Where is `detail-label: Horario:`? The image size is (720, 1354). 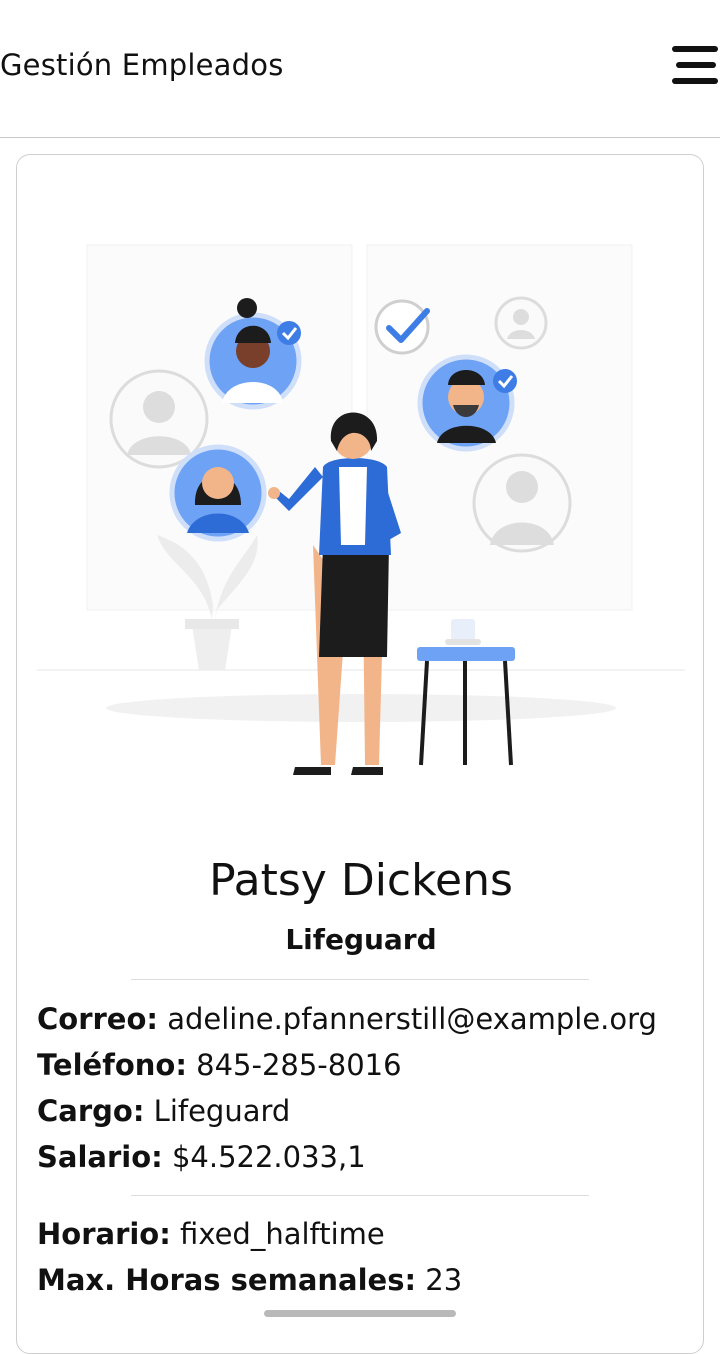
detail-label: Horario: is located at coordinates (104, 1234).